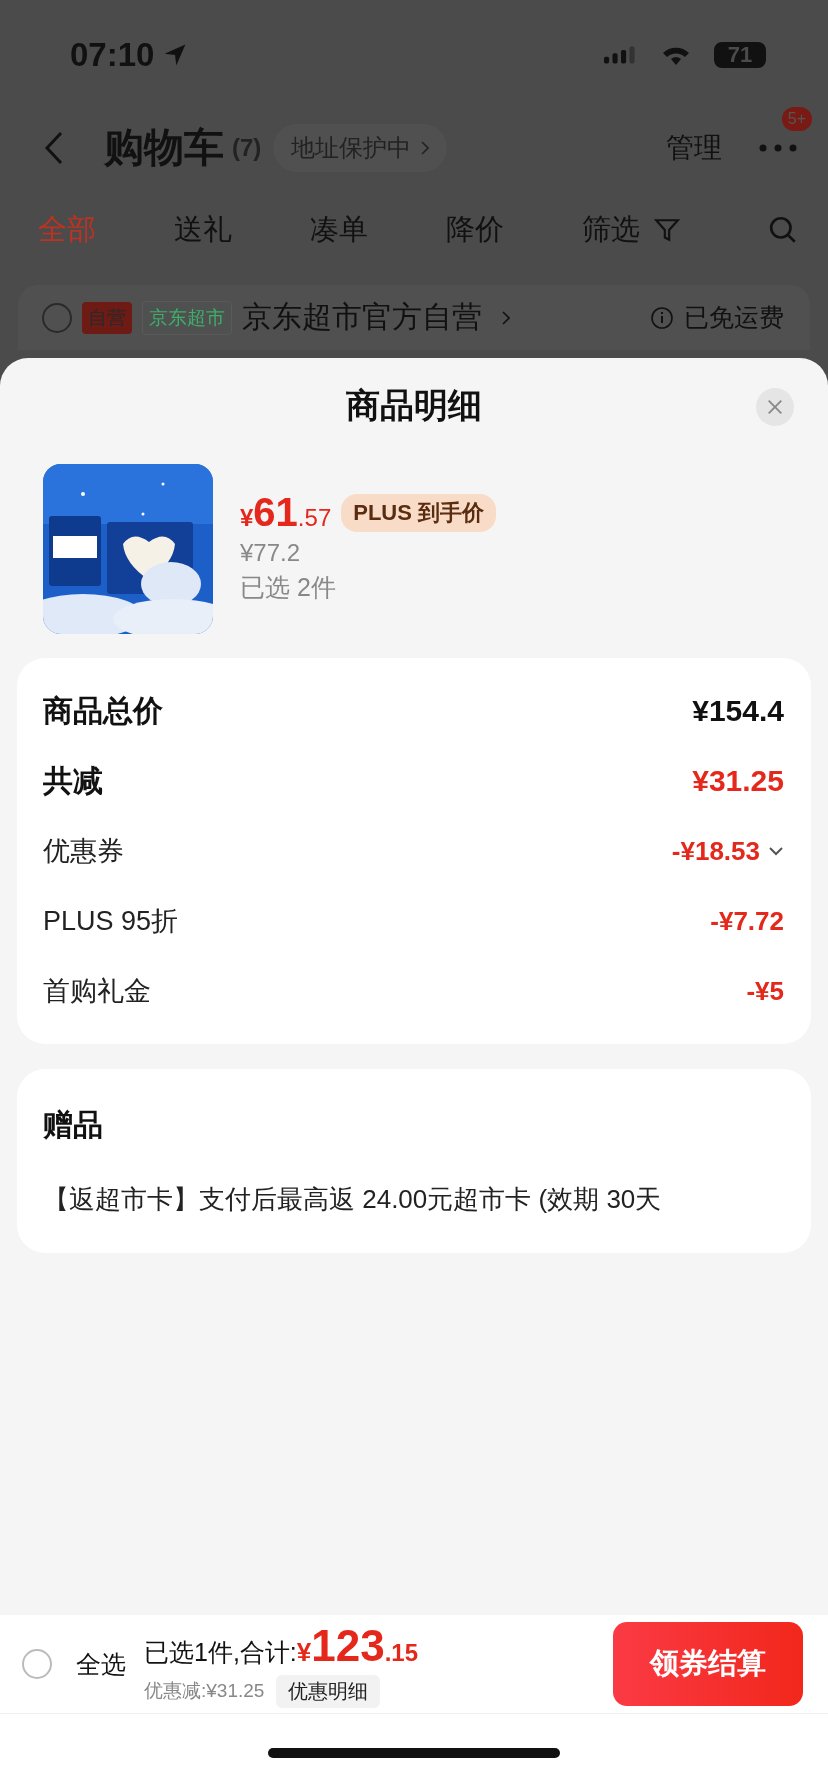 The width and height of the screenshot is (828, 1792). Describe the element at coordinates (611, 230) in the screenshot. I see `filter-tab: 筛选` at that location.